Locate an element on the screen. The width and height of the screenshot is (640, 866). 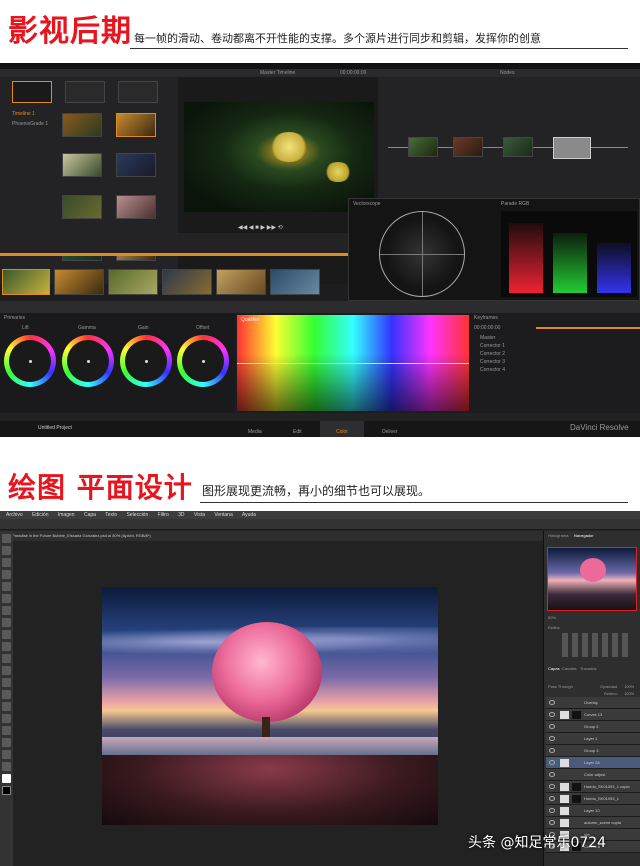
layer-row: Layer 1 is located at coordinates (593, 739).